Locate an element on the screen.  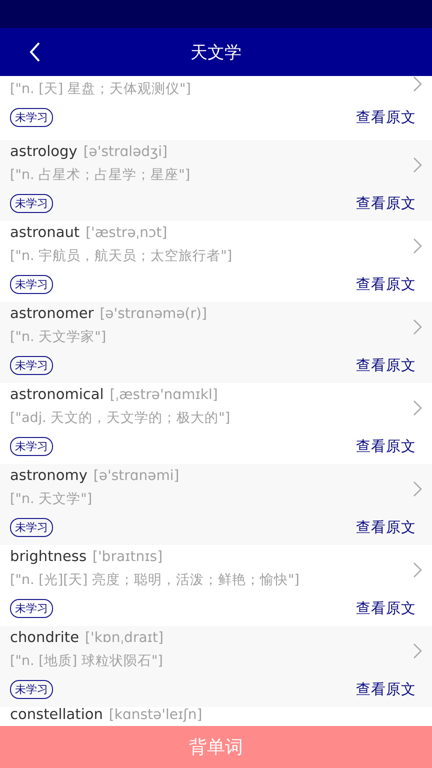
word-row: astrology [ə'strɑlədʒi] ["n. 占星术；占星学；星座"] 未学习 查看原文 is located at coordinates (216, 180).